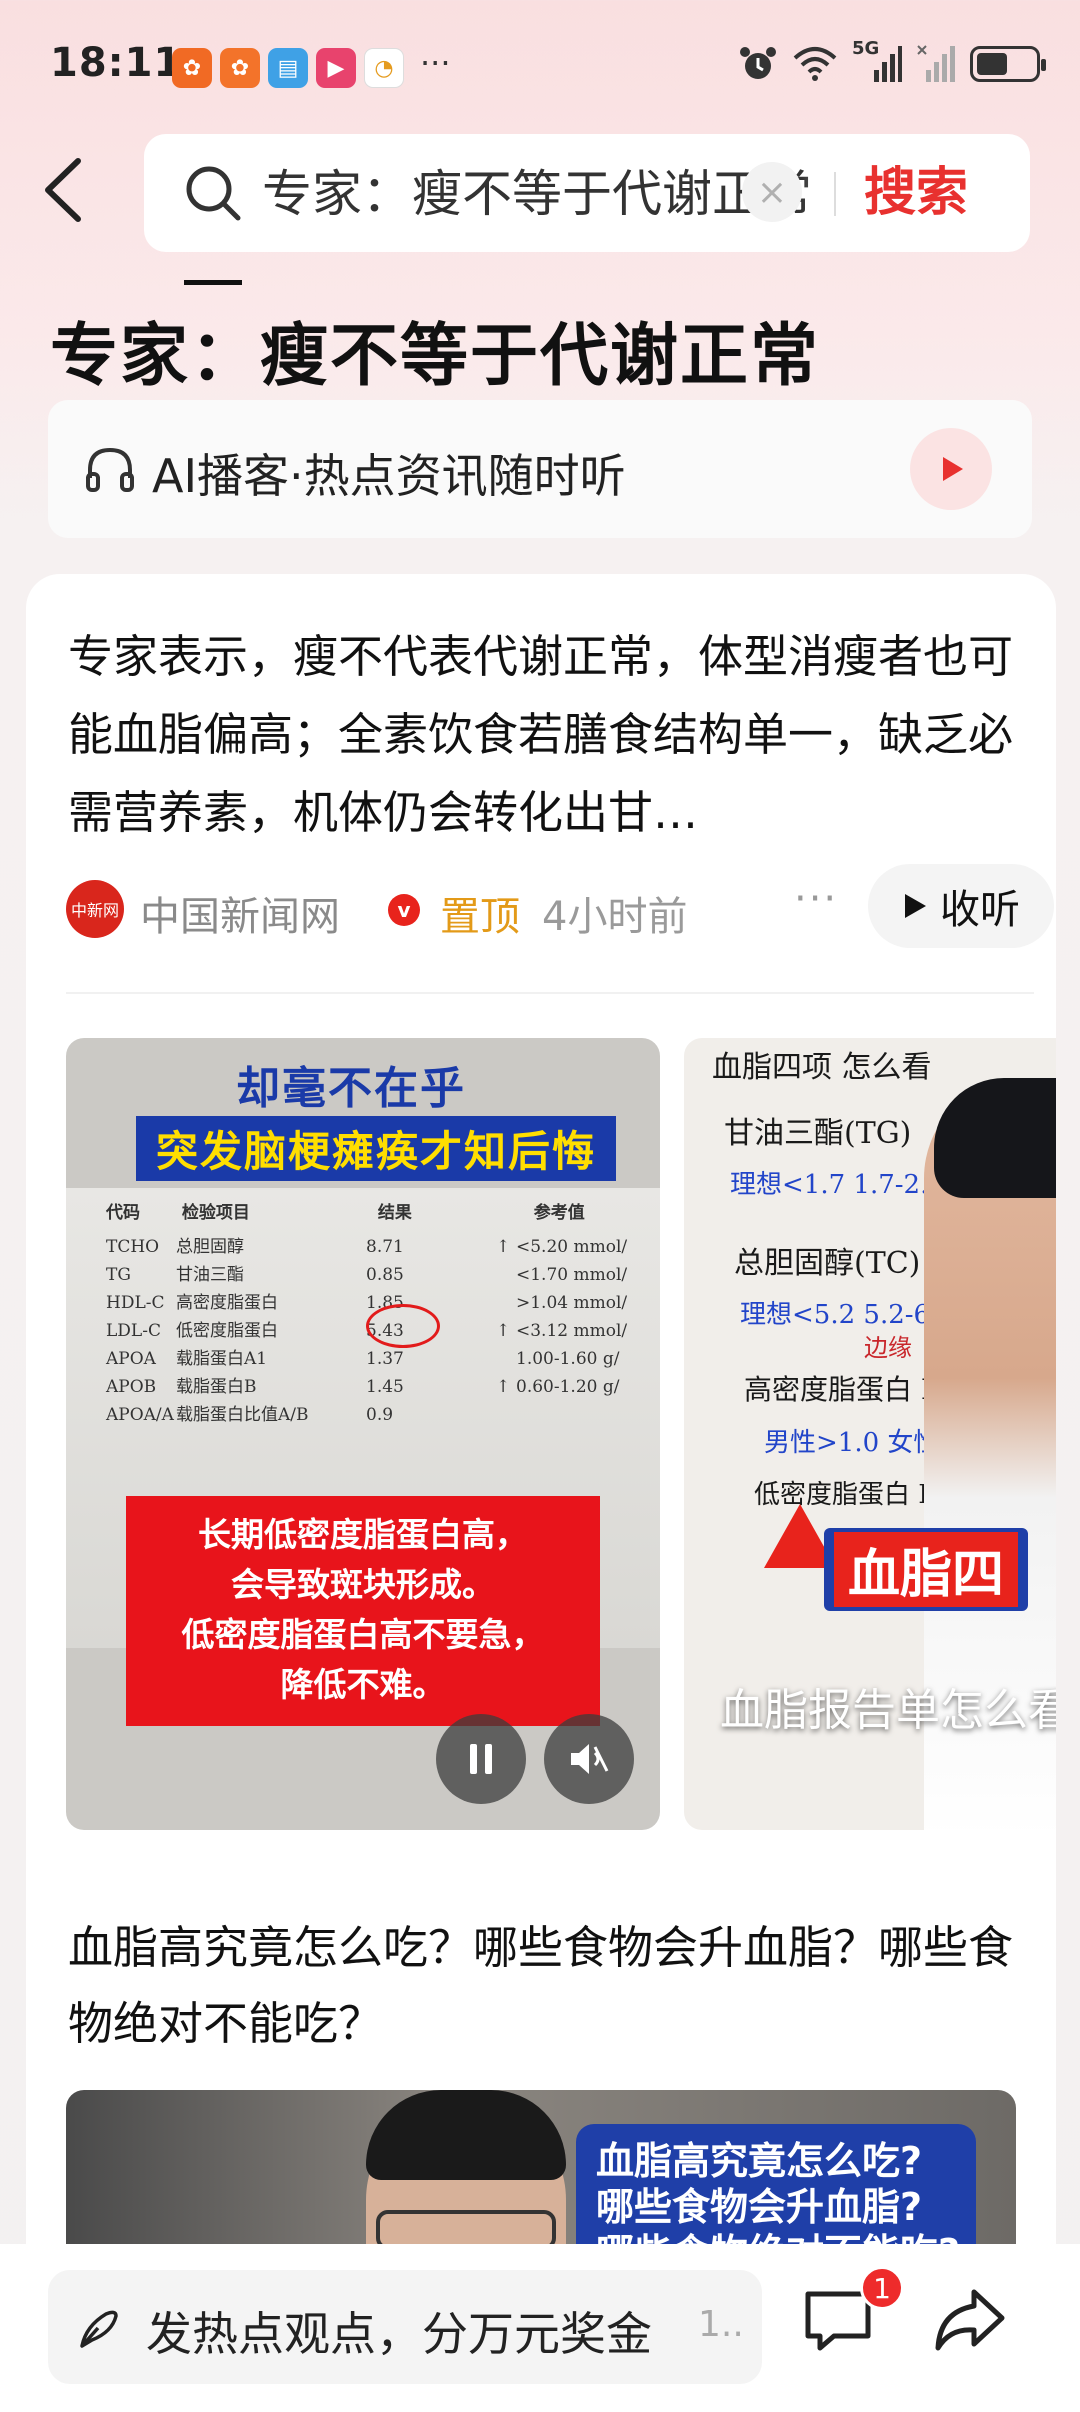 Image resolution: width=1080 pixels, height=2412 pixels. I want to click on headphones-icon, so click(110, 469).